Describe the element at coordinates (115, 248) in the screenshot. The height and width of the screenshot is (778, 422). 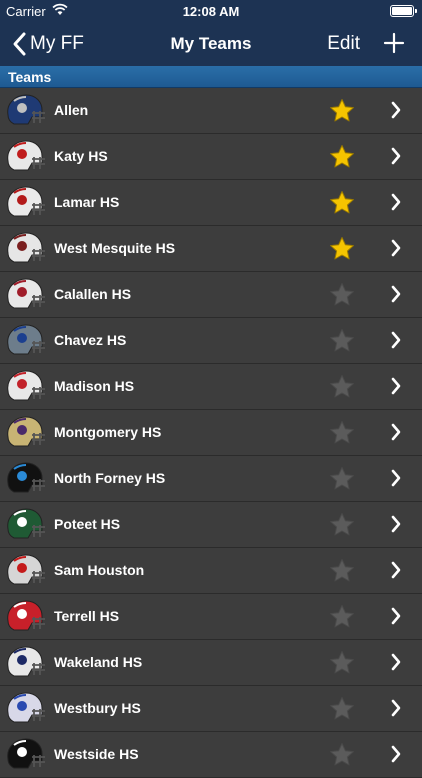
I see `team-name: West Mesquite HS` at that location.